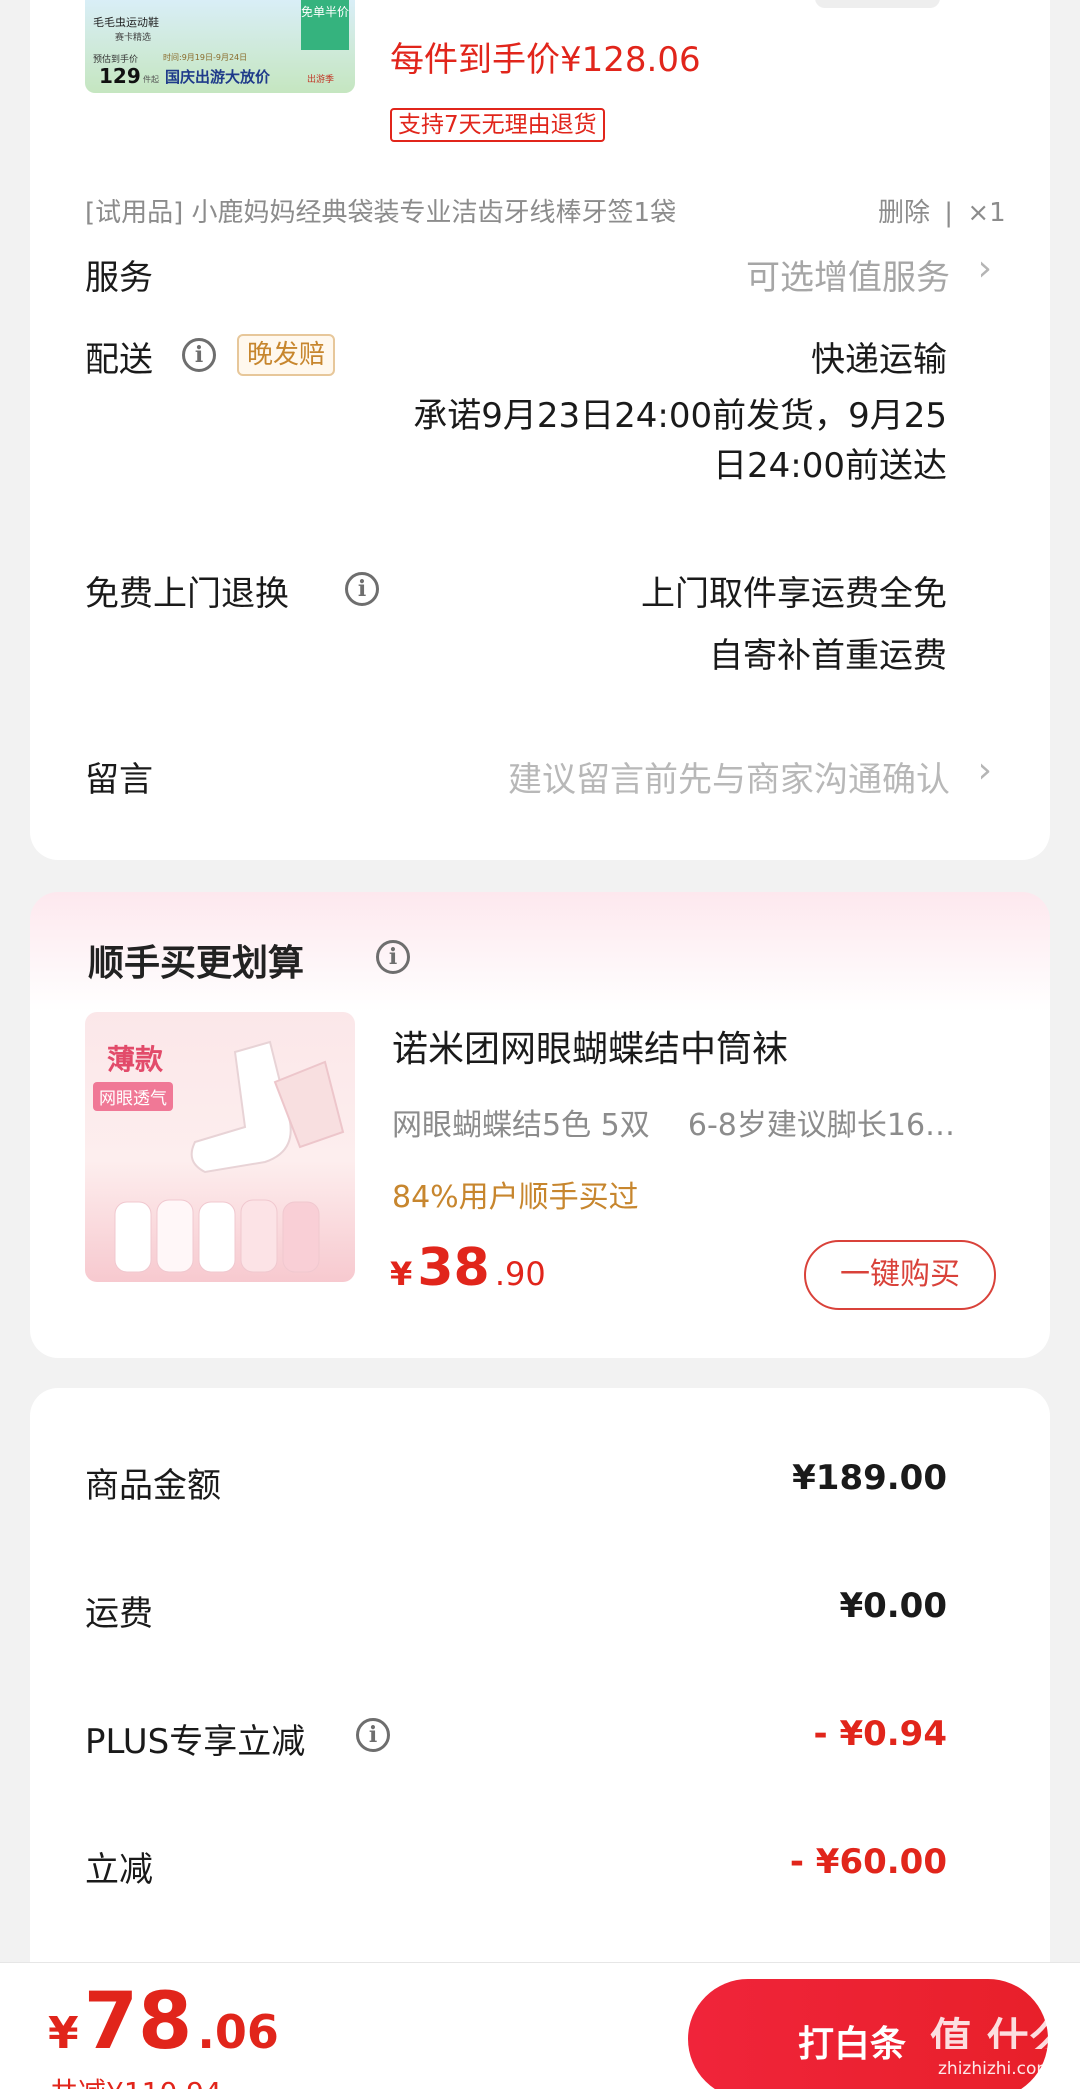 The image size is (1080, 2089). Describe the element at coordinates (126, 22) in the screenshot. I see `thumb-line1: 毛毛虫运动鞋` at that location.